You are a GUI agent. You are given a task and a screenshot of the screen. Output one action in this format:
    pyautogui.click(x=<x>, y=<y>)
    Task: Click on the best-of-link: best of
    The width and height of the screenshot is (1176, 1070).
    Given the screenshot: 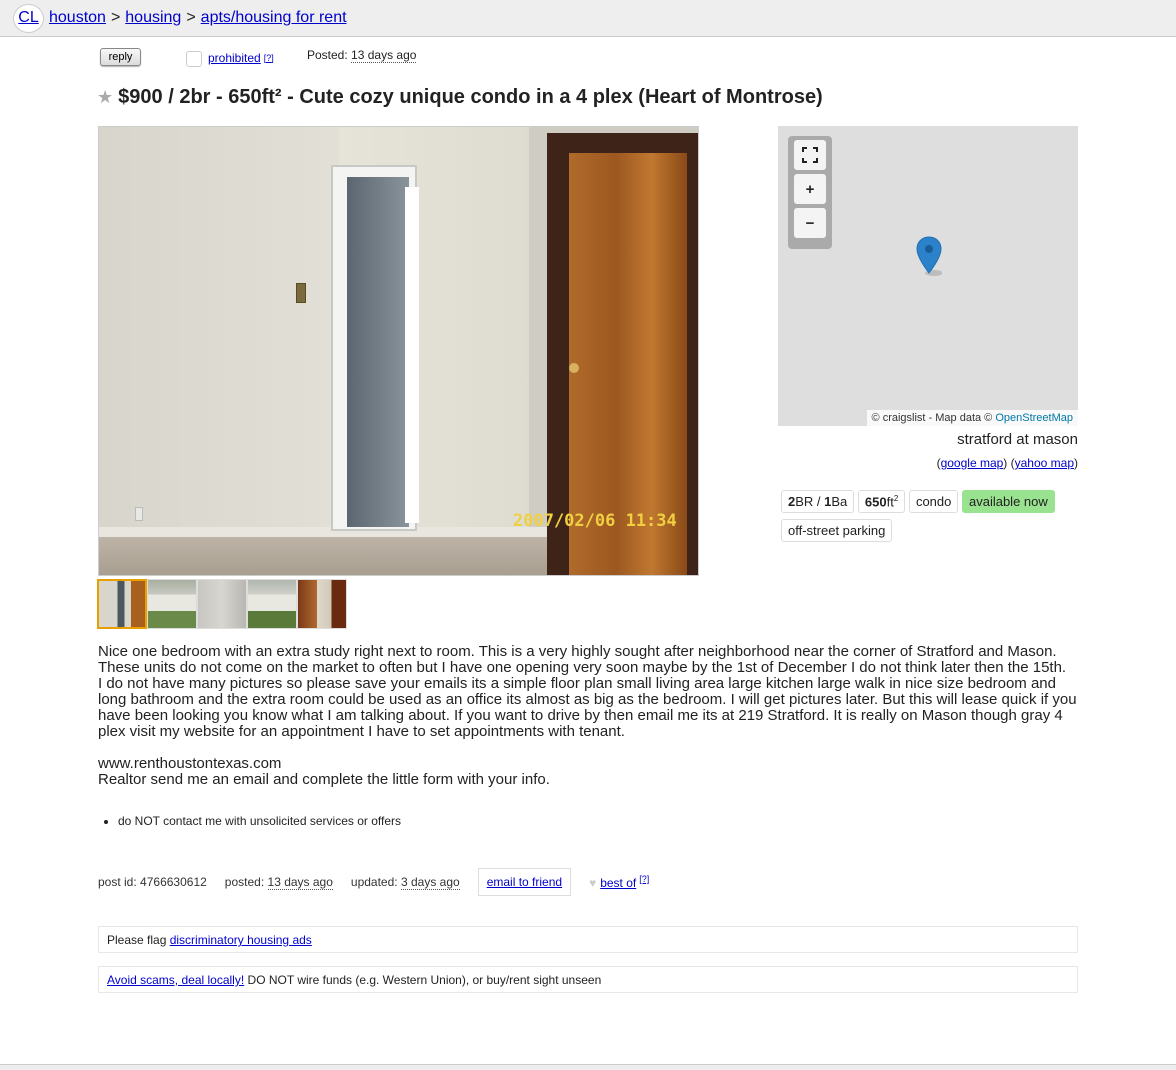 What is the action you would take?
    pyautogui.click(x=618, y=883)
    